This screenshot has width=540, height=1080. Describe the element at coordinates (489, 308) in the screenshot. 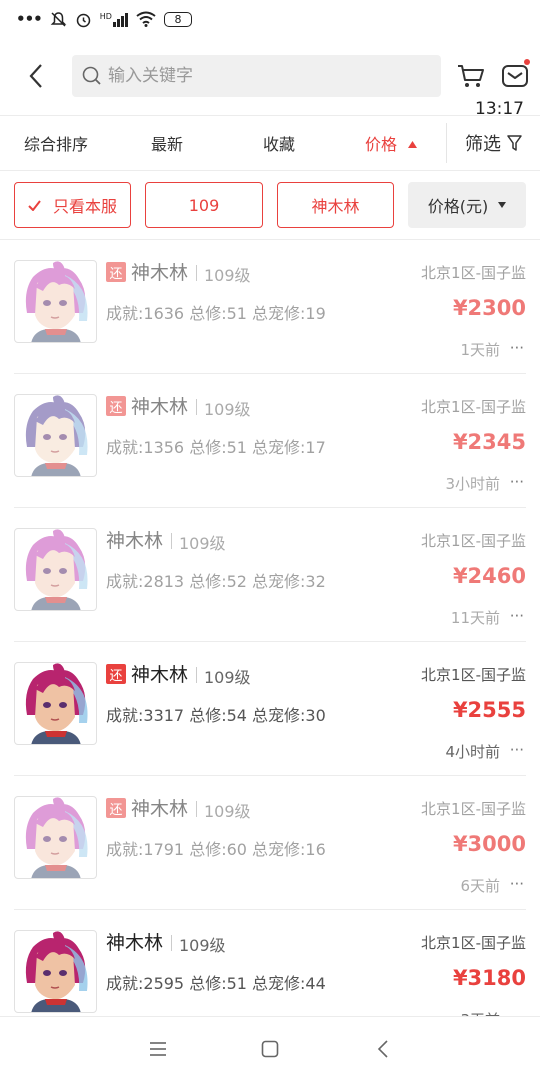

I see `price: ¥2300` at that location.